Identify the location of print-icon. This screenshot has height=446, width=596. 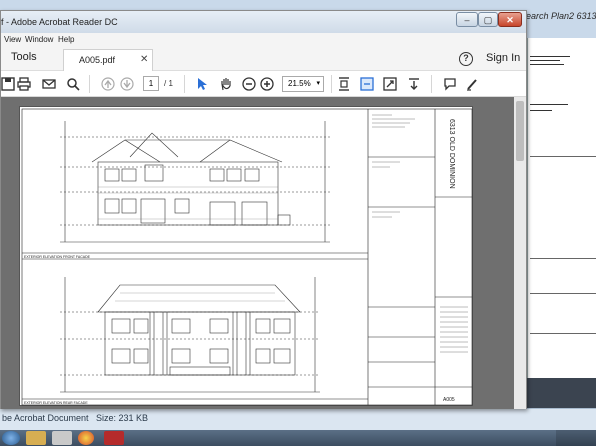
(24, 84).